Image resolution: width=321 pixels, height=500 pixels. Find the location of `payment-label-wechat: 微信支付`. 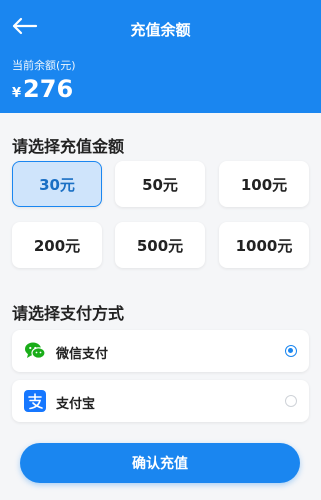

payment-label-wechat: 微信支付 is located at coordinates (82, 354).